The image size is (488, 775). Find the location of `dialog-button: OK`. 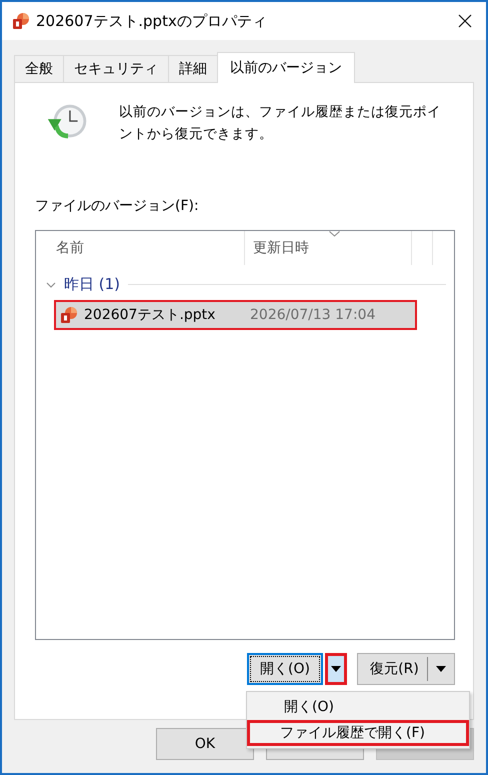

dialog-button: OK is located at coordinates (205, 744).